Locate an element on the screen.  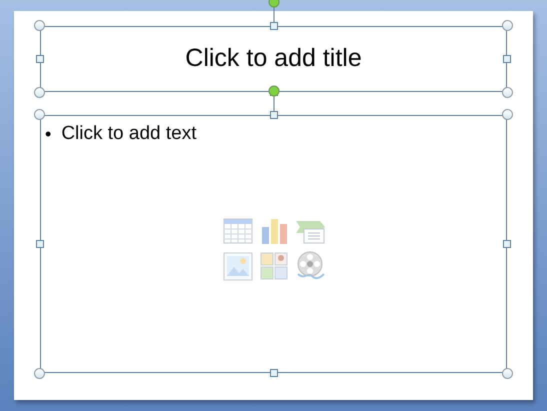
picture-icon is located at coordinates (238, 266).